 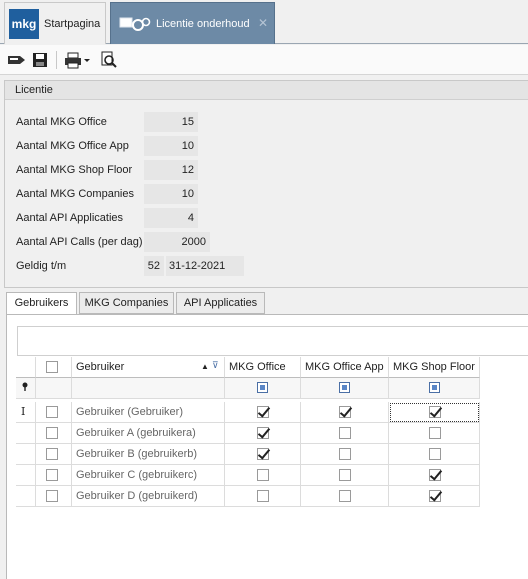 I want to click on gebruiker-name-cell: Gebruiker C (gebruikerc), so click(x=148, y=475).